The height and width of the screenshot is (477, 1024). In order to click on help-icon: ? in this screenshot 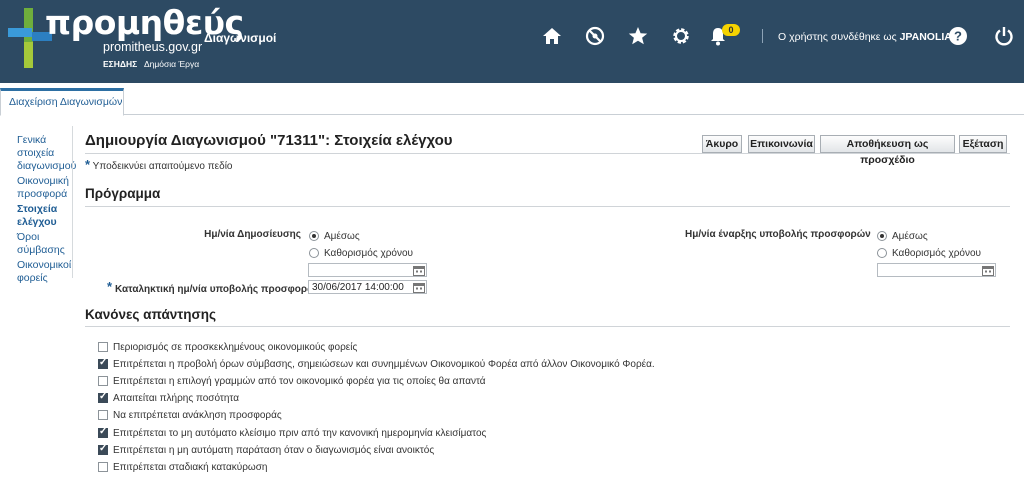, I will do `click(958, 36)`.